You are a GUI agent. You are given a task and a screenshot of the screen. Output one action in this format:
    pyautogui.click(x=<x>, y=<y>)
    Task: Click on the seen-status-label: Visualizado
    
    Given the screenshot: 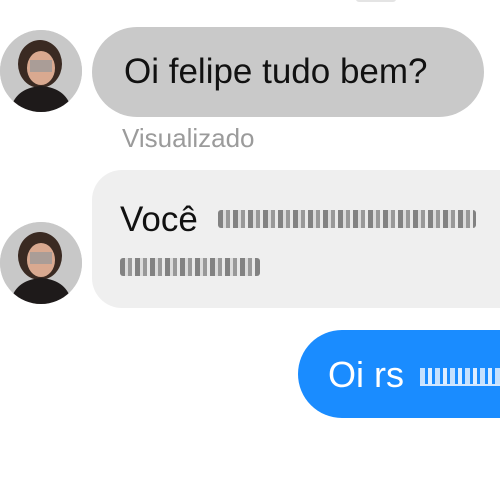 What is the action you would take?
    pyautogui.click(x=188, y=138)
    